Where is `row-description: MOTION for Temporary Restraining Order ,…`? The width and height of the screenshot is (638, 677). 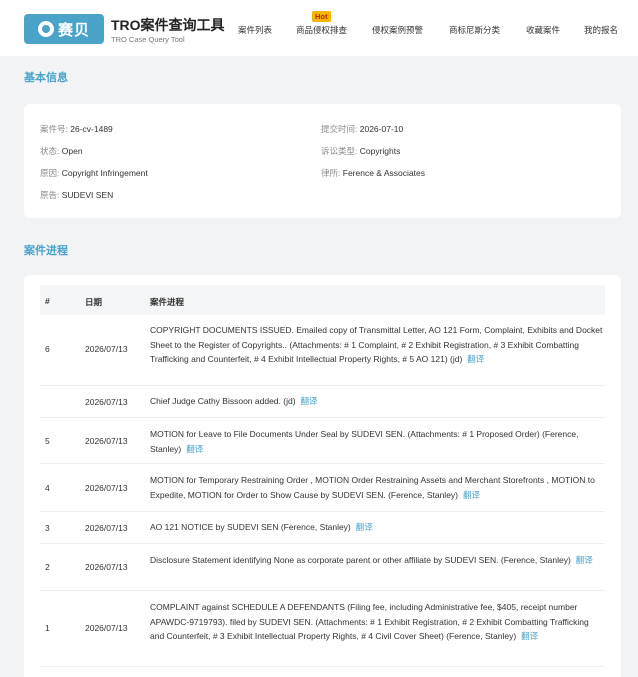
row-description: MOTION for Temporary Restraining Order ,… is located at coordinates (376, 487).